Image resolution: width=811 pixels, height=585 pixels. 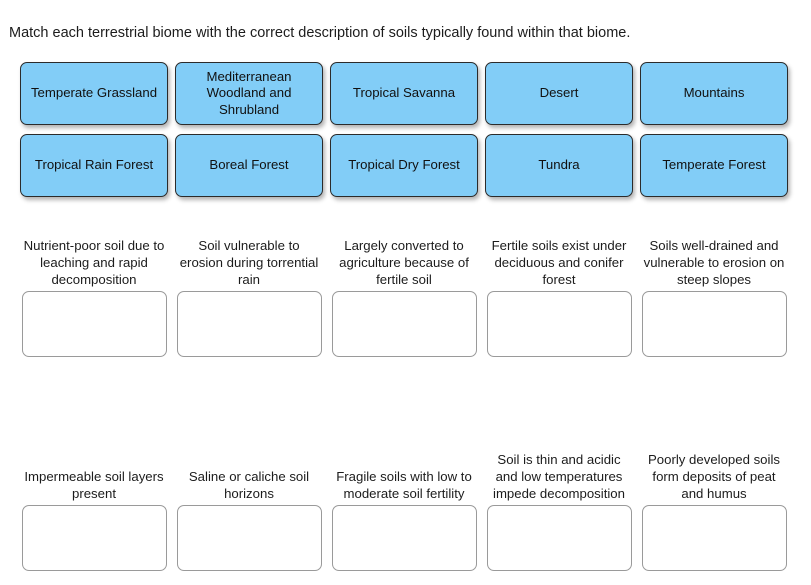 What do you see at coordinates (559, 165) in the screenshot?
I see `biome-tile: Tundra` at bounding box center [559, 165].